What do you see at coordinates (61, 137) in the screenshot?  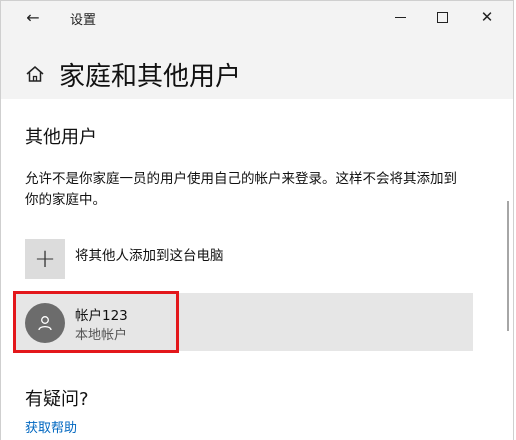 I see `other-users-heading: 其他用户` at bounding box center [61, 137].